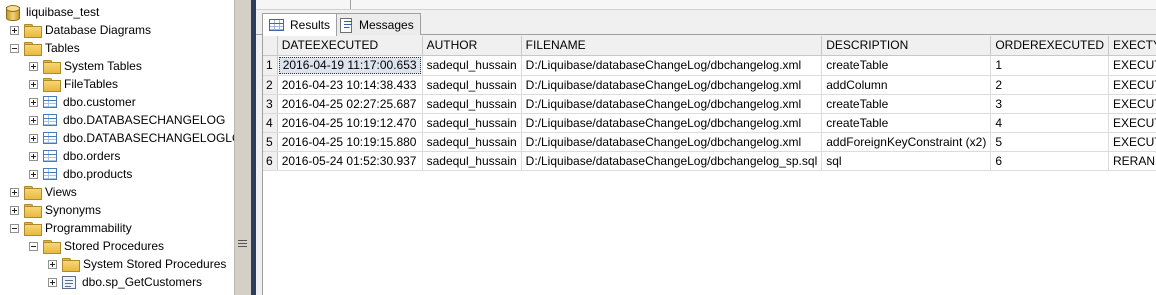 This screenshot has width=1156, height=295. Describe the element at coordinates (472, 46) in the screenshot. I see `column-header: AUTHOR` at that location.